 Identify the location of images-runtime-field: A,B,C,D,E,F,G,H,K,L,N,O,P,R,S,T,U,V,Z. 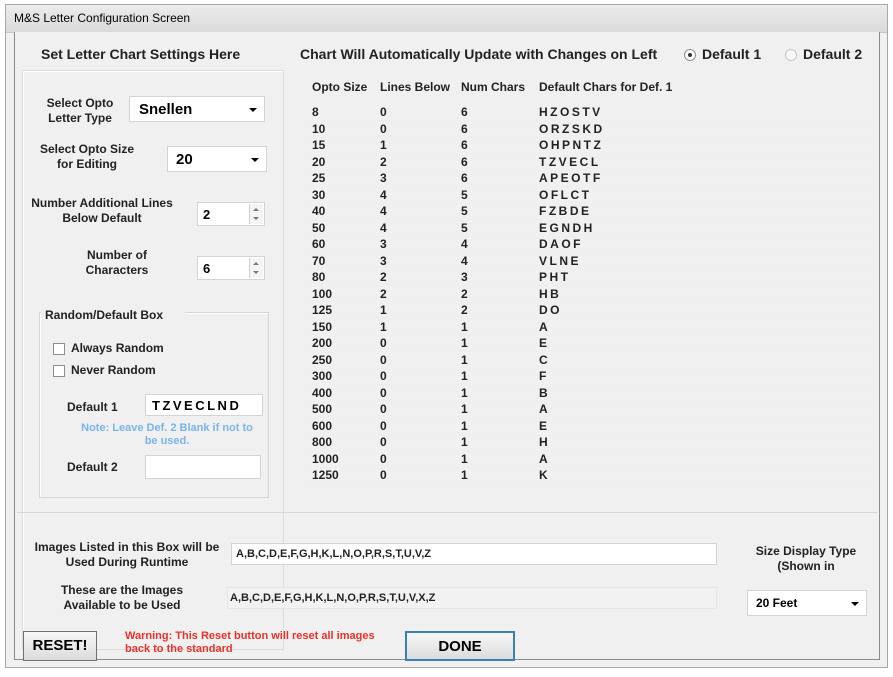
(474, 554).